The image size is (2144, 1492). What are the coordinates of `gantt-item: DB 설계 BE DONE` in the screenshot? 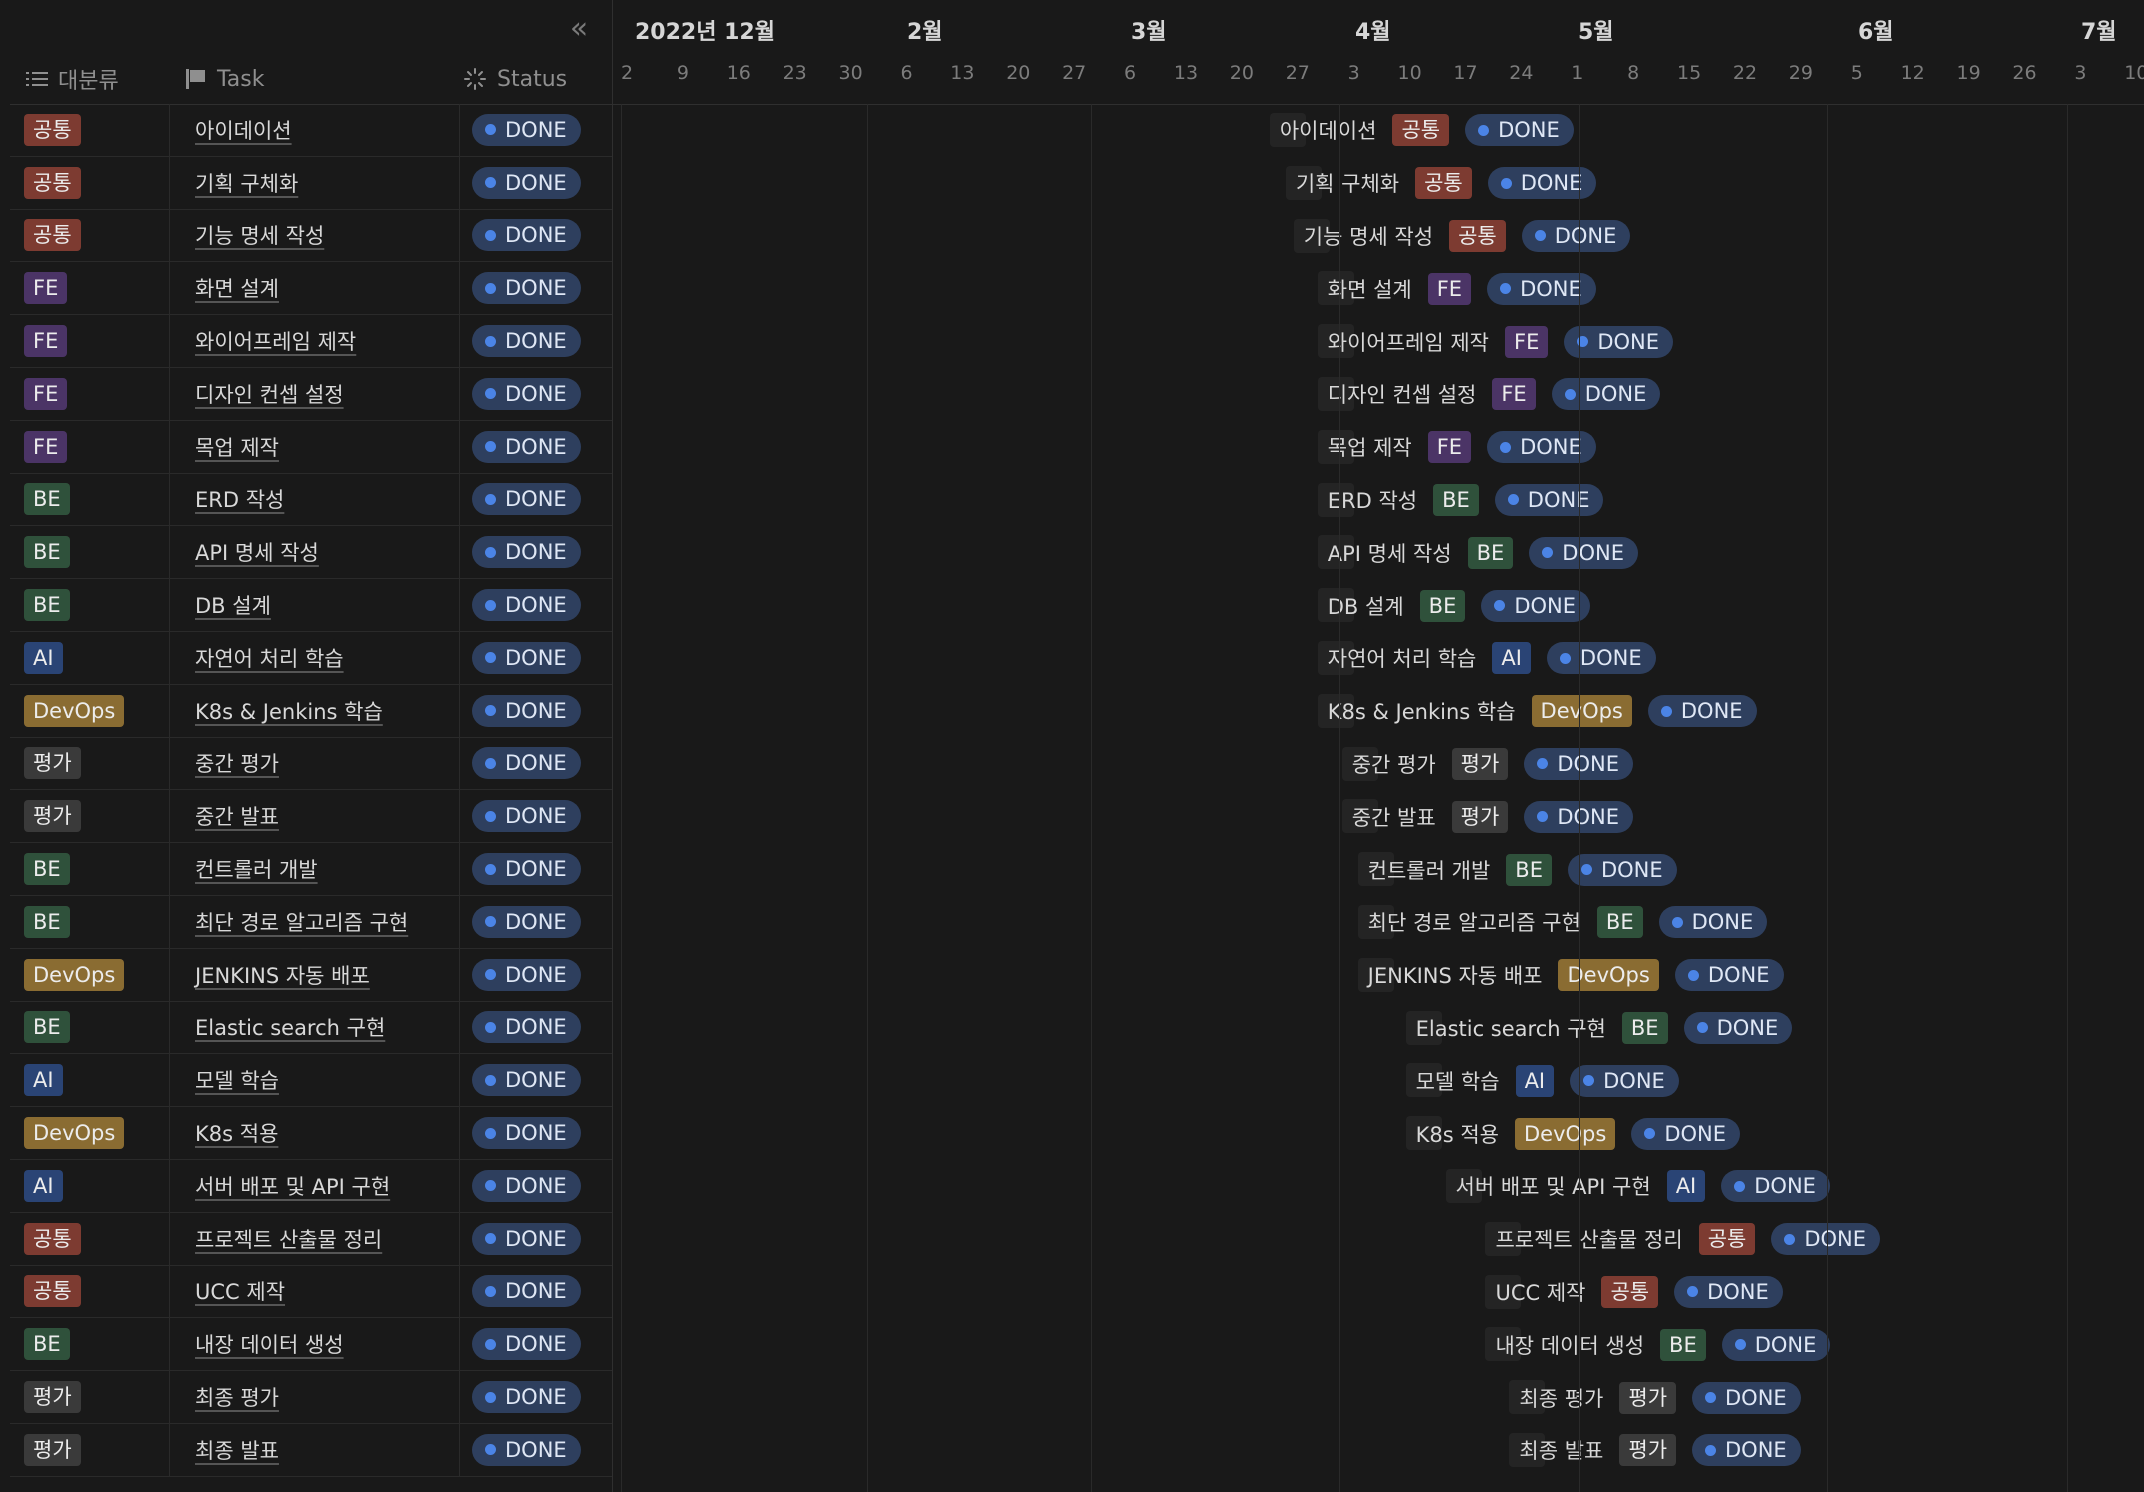 It's located at (1459, 605).